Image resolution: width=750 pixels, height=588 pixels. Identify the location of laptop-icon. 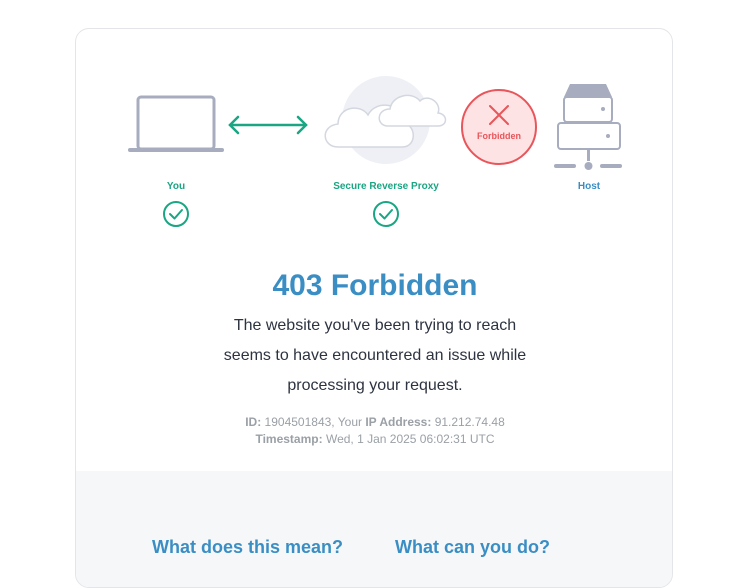
(176, 123).